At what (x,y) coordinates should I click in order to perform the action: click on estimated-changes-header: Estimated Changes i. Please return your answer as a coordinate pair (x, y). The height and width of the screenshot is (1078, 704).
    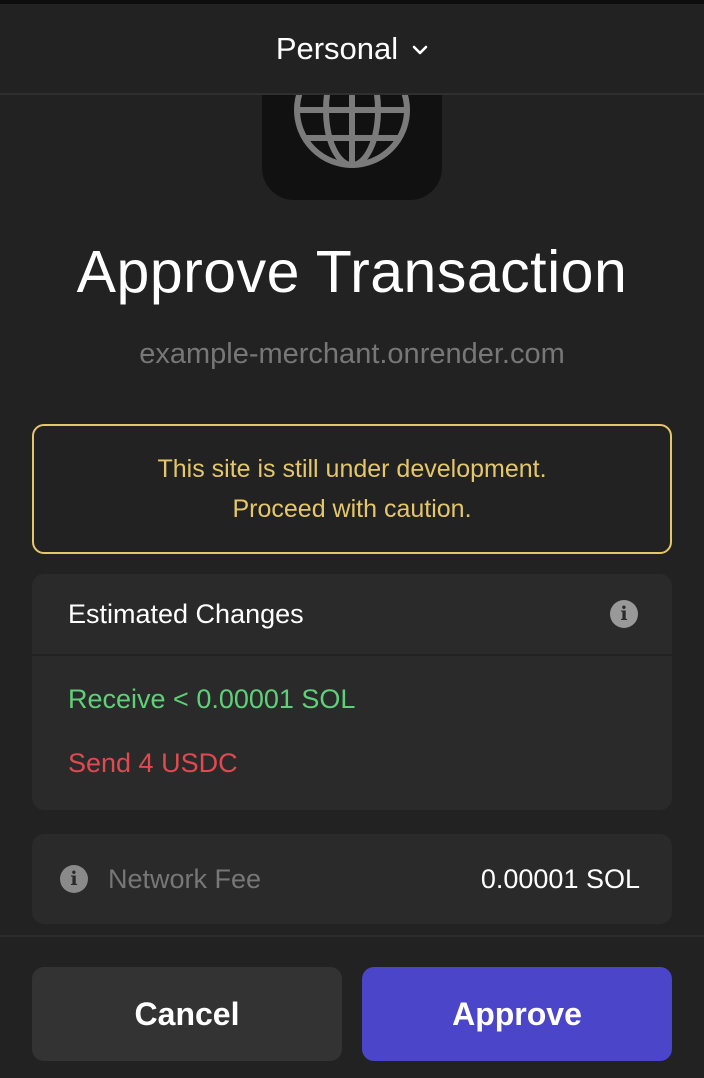
    Looking at the image, I should click on (352, 615).